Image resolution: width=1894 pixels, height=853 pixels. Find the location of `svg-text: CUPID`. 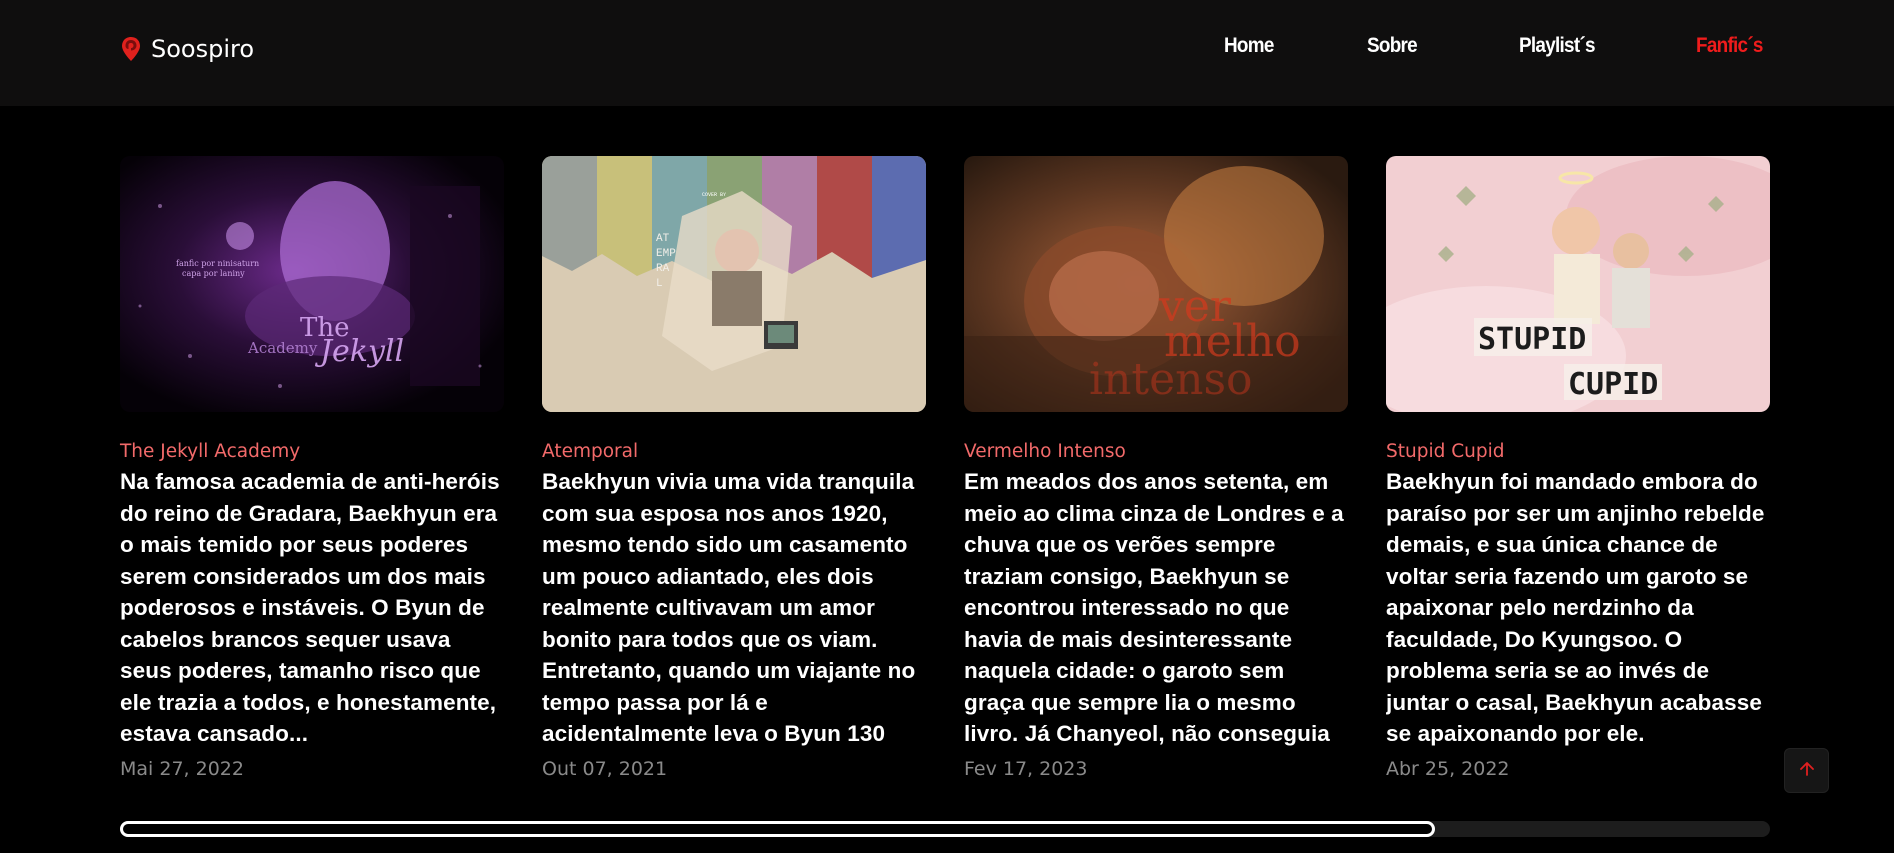

svg-text: CUPID is located at coordinates (1613, 384).